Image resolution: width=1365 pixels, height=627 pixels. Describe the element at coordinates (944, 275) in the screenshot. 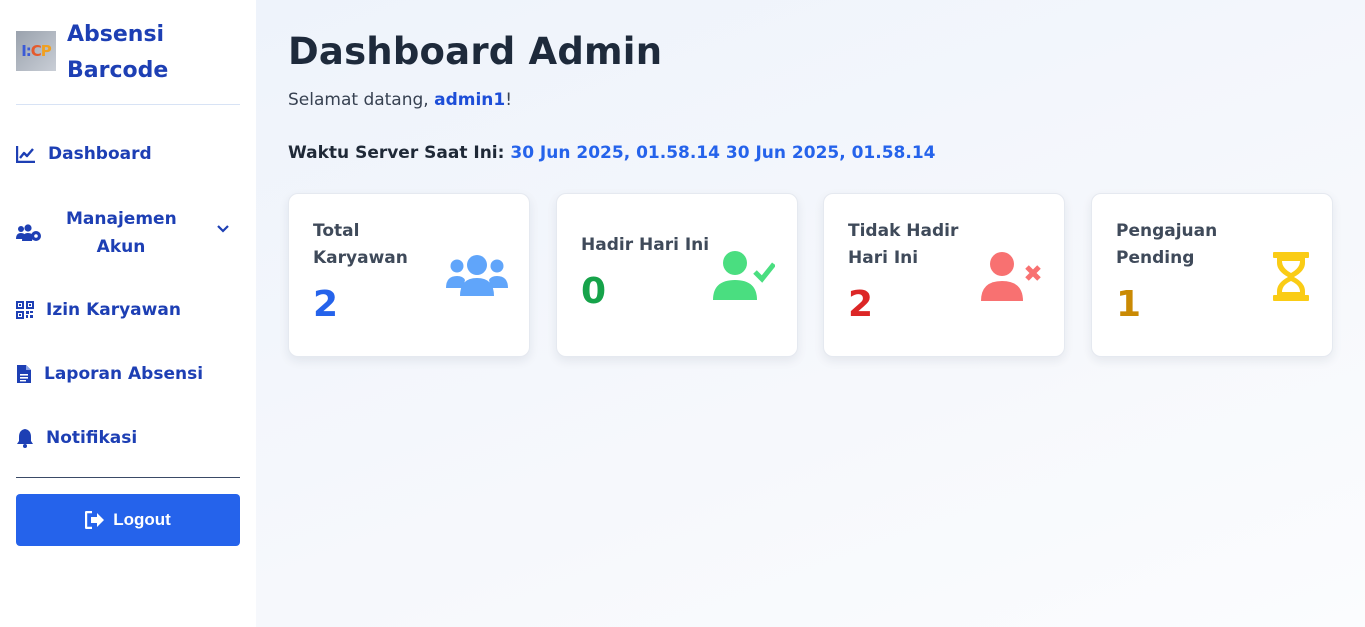

I see `stat-card-tidak-hadir: Tidak Hadir Hari Ini 2` at that location.